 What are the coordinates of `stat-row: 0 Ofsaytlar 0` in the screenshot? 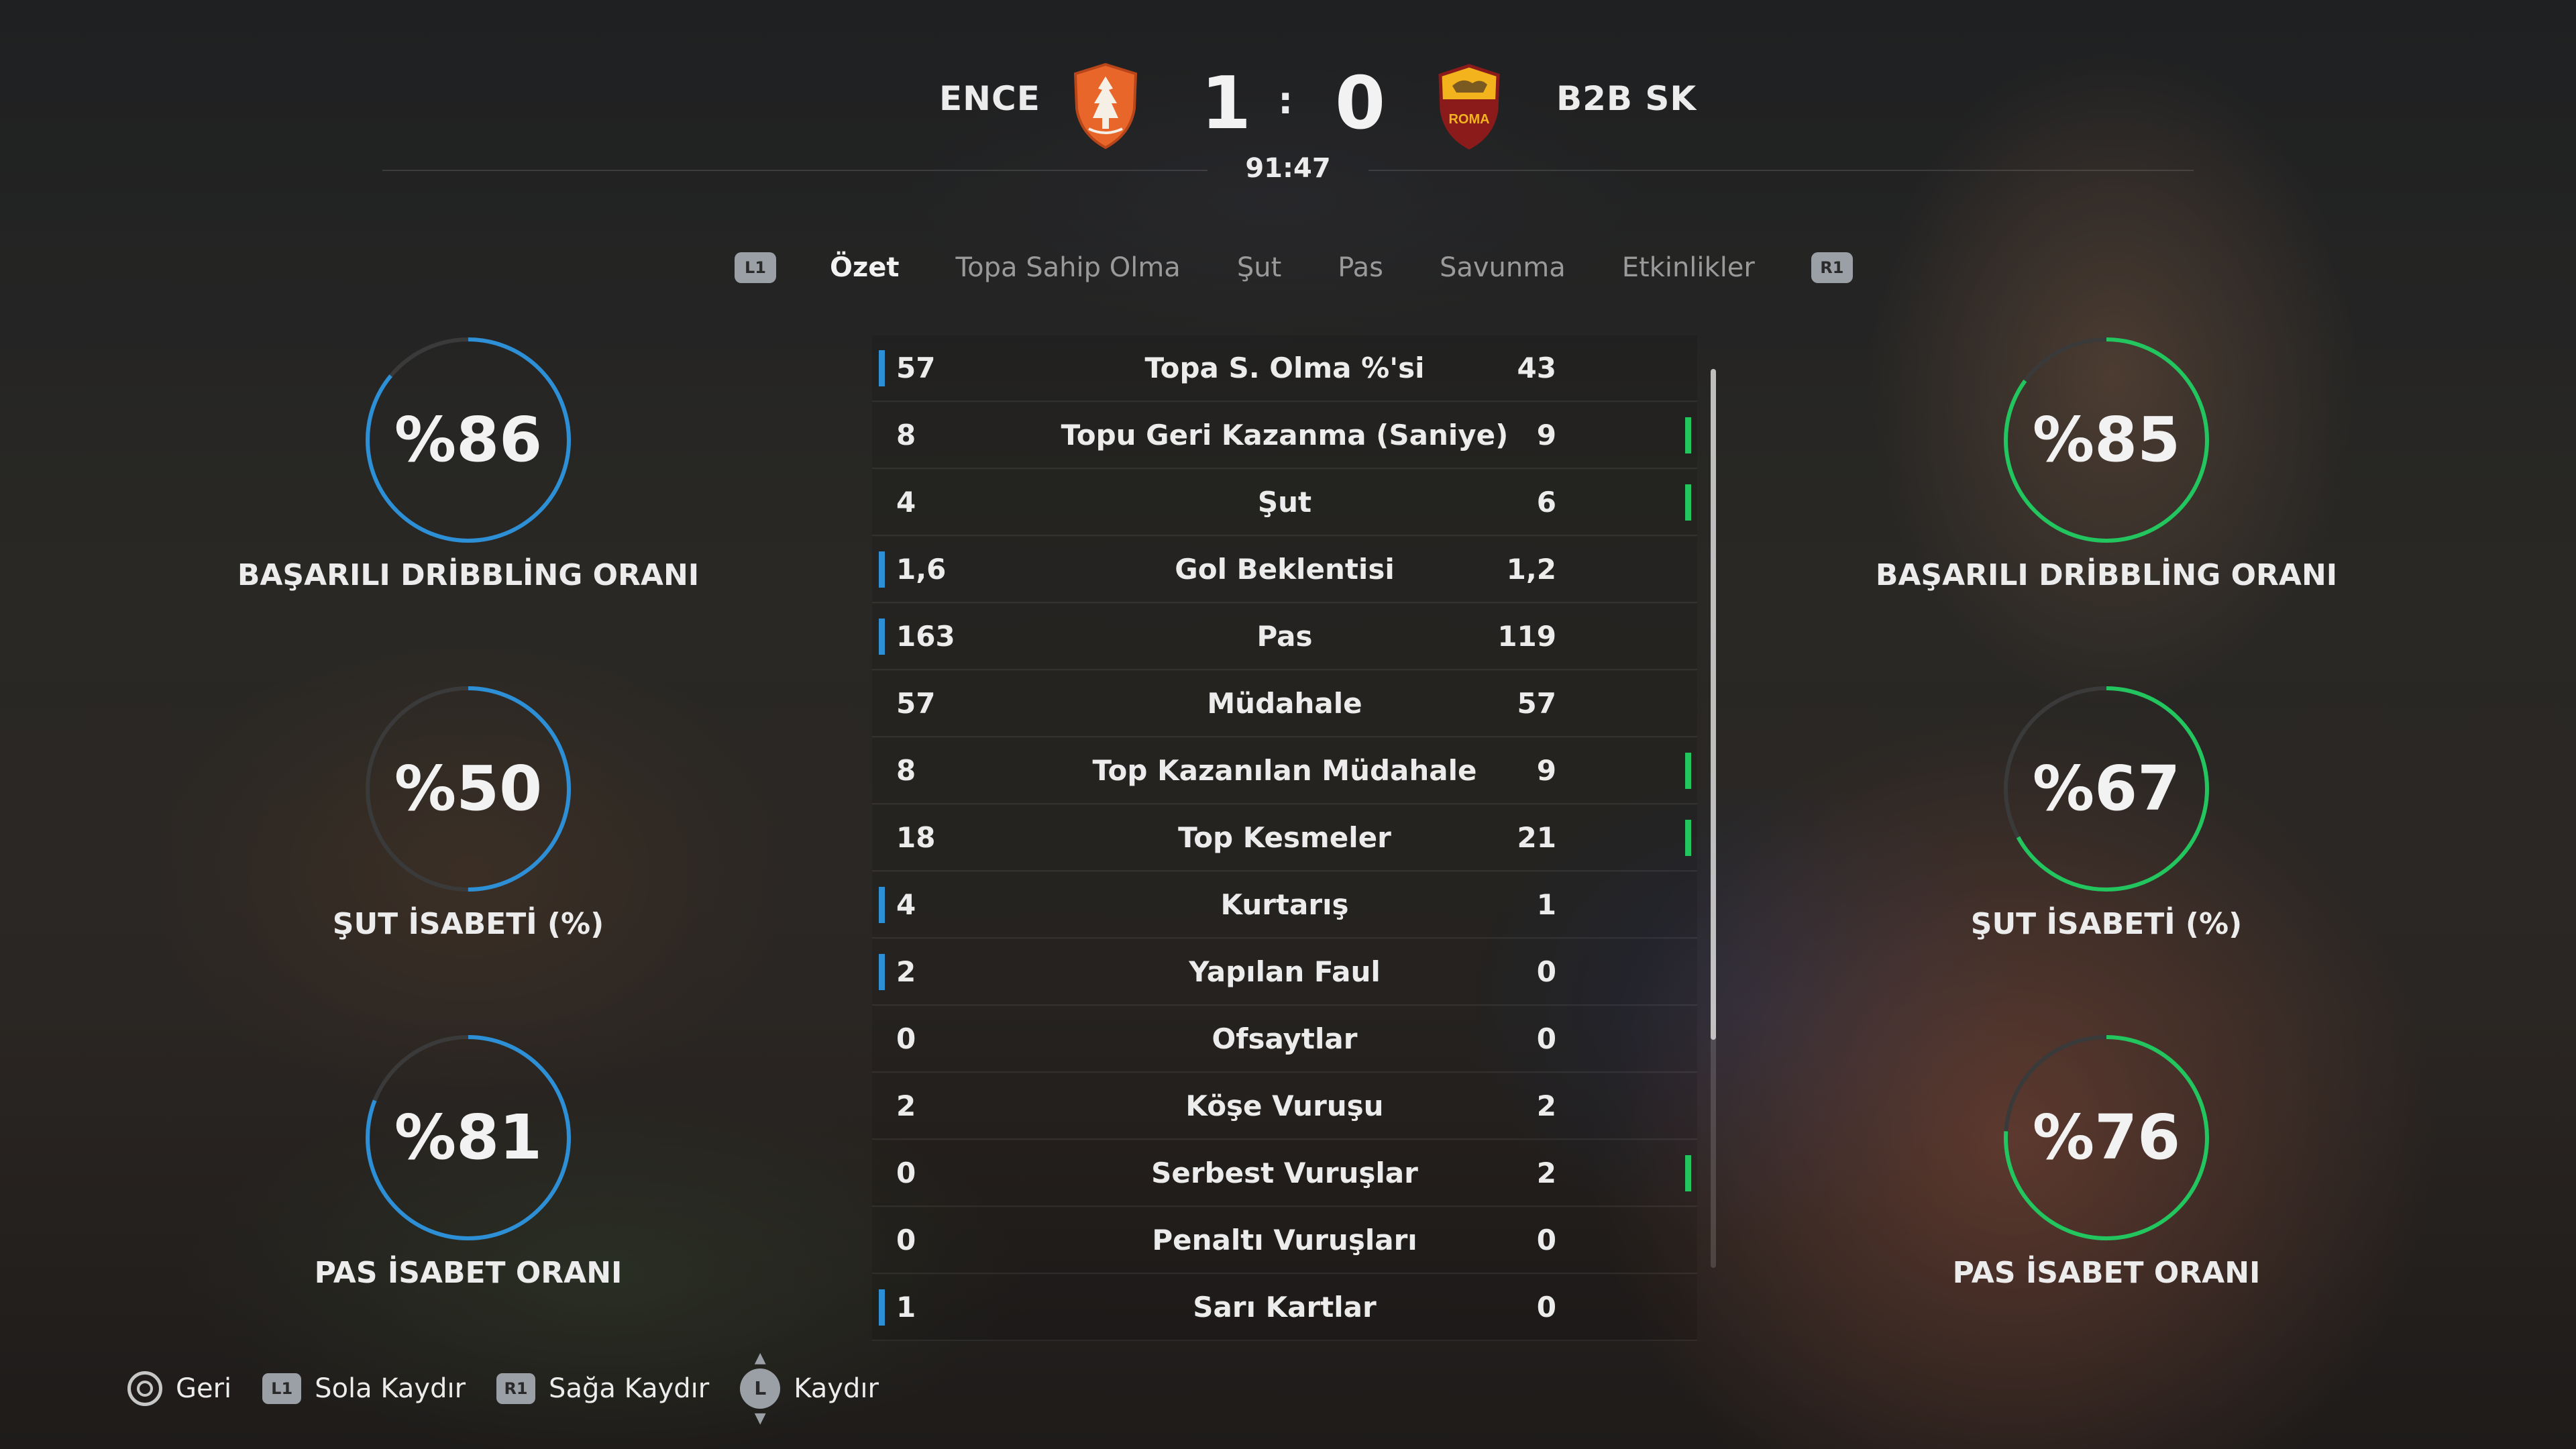 It's located at (1284, 1039).